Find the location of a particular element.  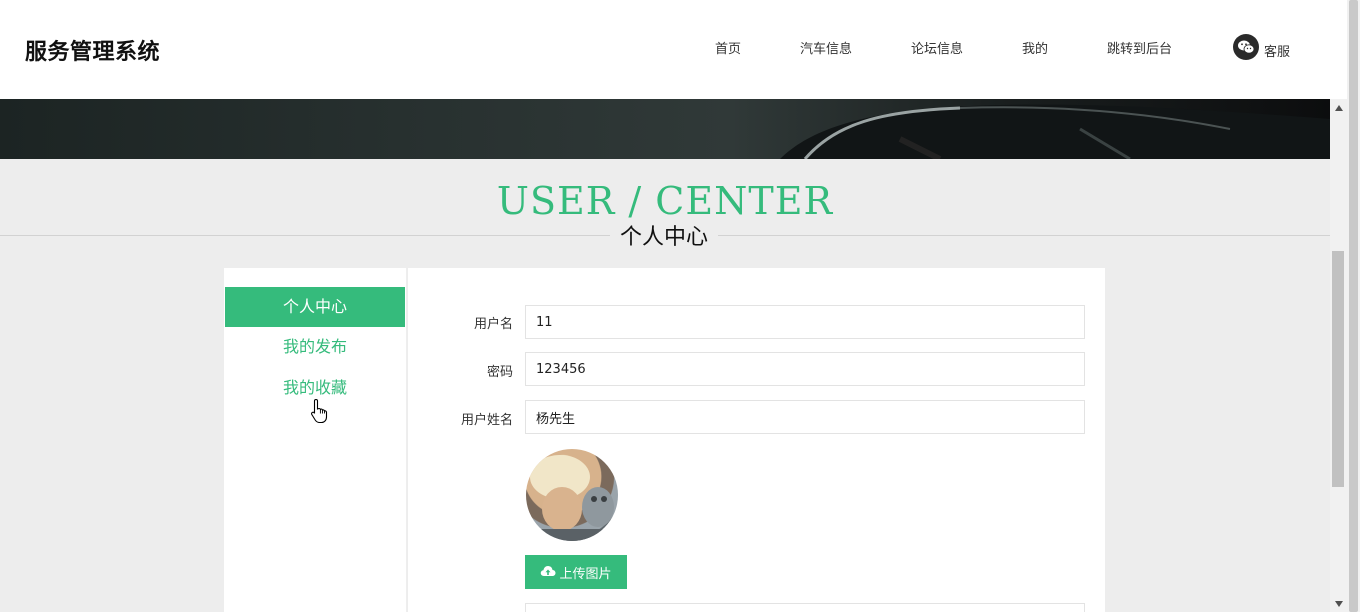

next-field-input is located at coordinates (805, 607).